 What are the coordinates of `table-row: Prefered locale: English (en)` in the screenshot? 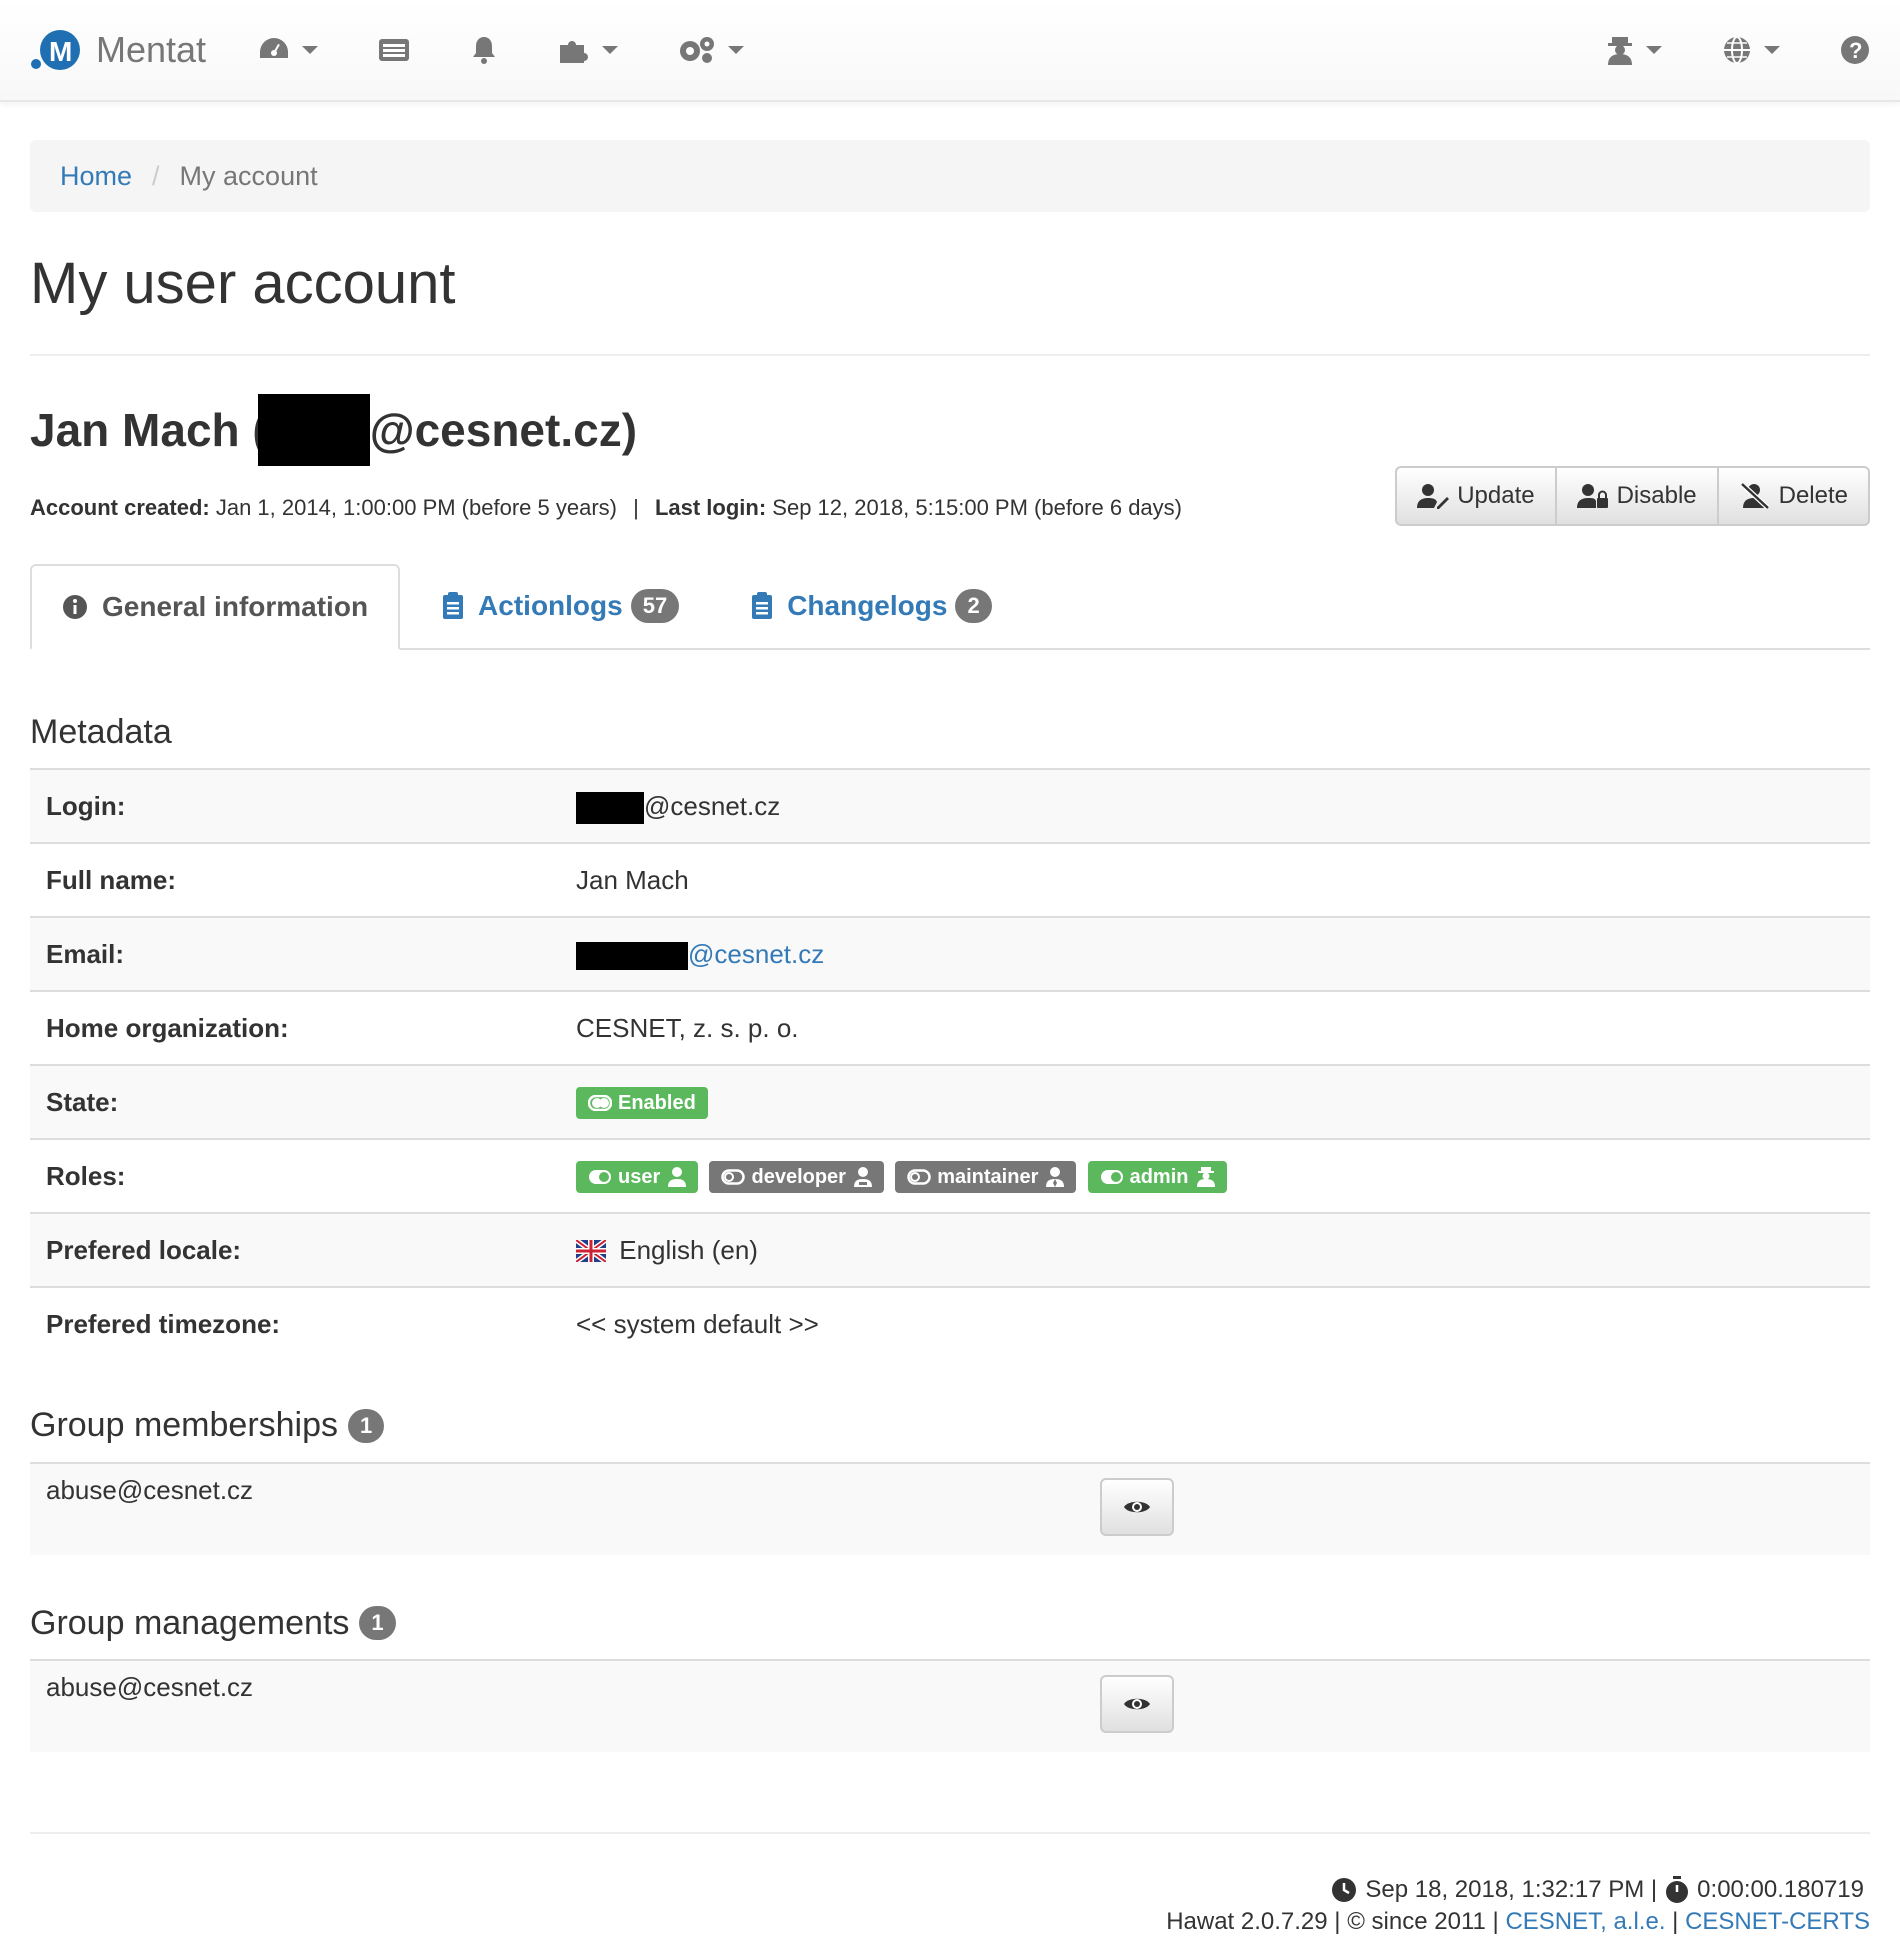 It's located at (950, 1250).